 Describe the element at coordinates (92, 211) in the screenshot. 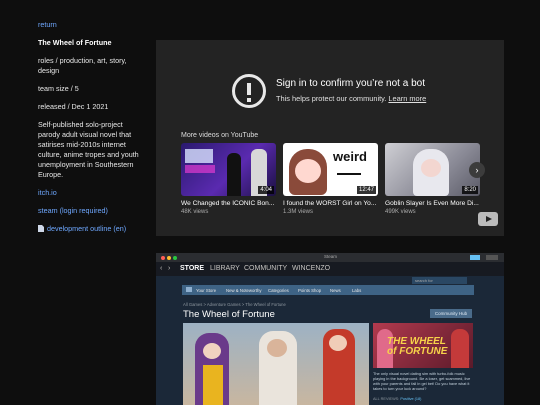

I see `steam-link: steam (login required)` at that location.